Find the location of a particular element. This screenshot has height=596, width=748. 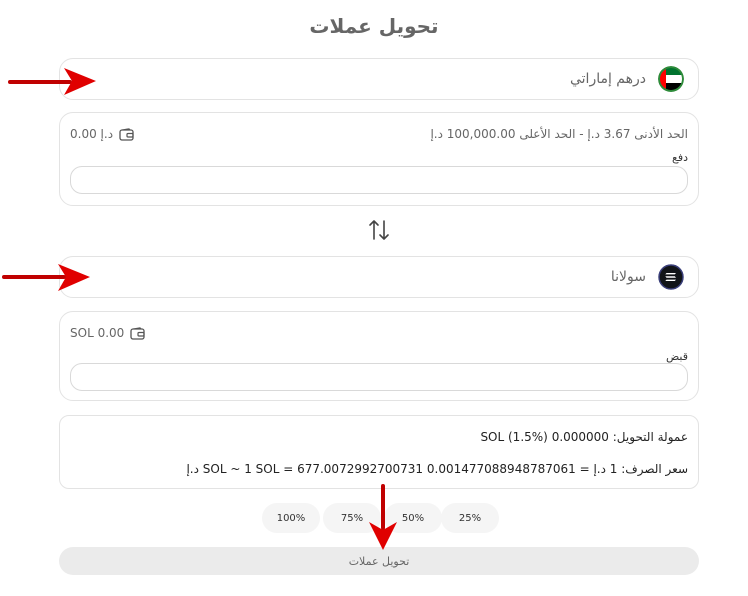

receive-label: قبض is located at coordinates (676, 356).